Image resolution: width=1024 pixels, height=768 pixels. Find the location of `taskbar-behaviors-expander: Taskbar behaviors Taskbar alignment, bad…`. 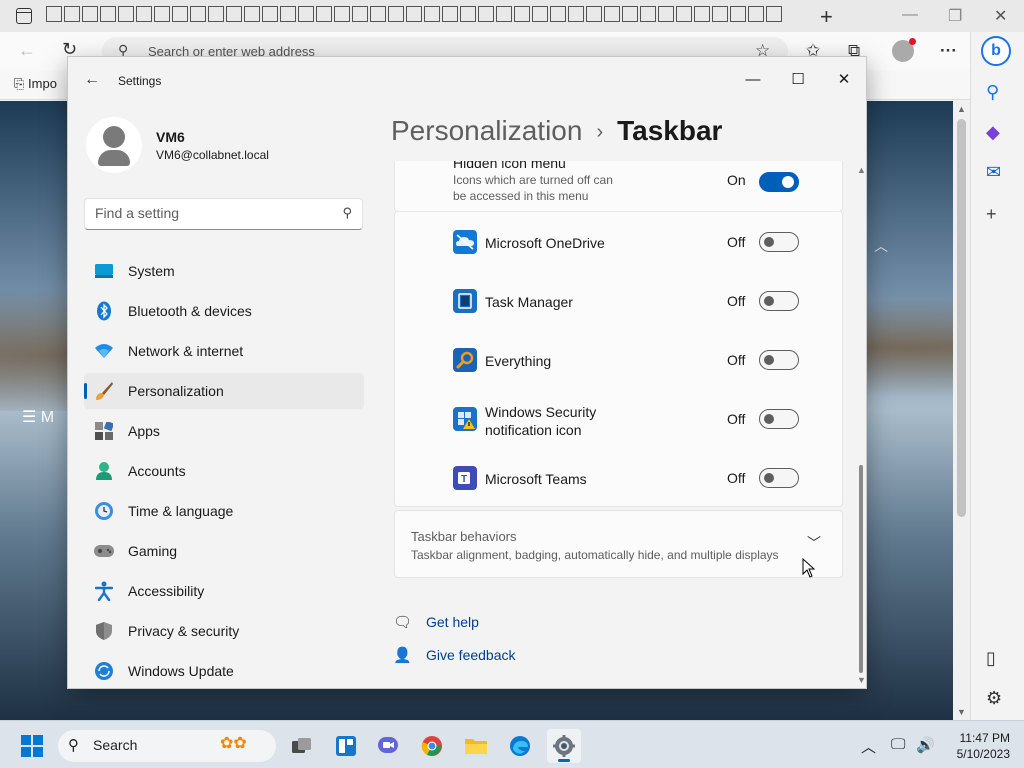

taskbar-behaviors-expander: Taskbar behaviors Taskbar alignment, bad… is located at coordinates (618, 544).